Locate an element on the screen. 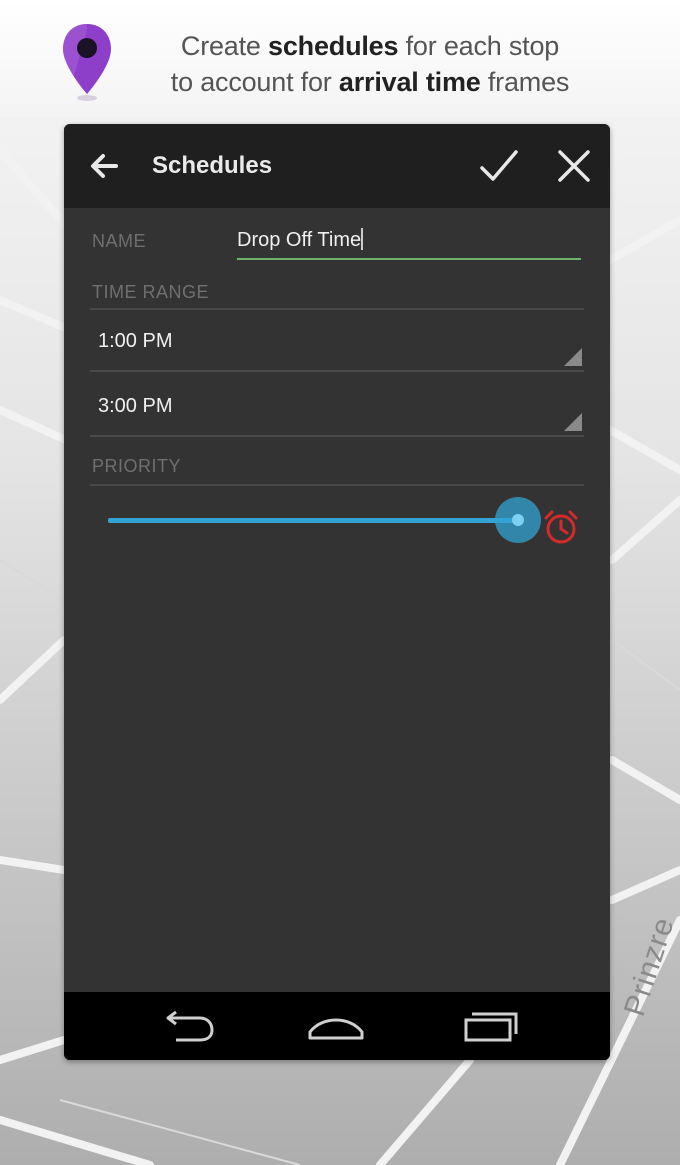  start-time-spinner: 1:00 PM is located at coordinates (337, 344).